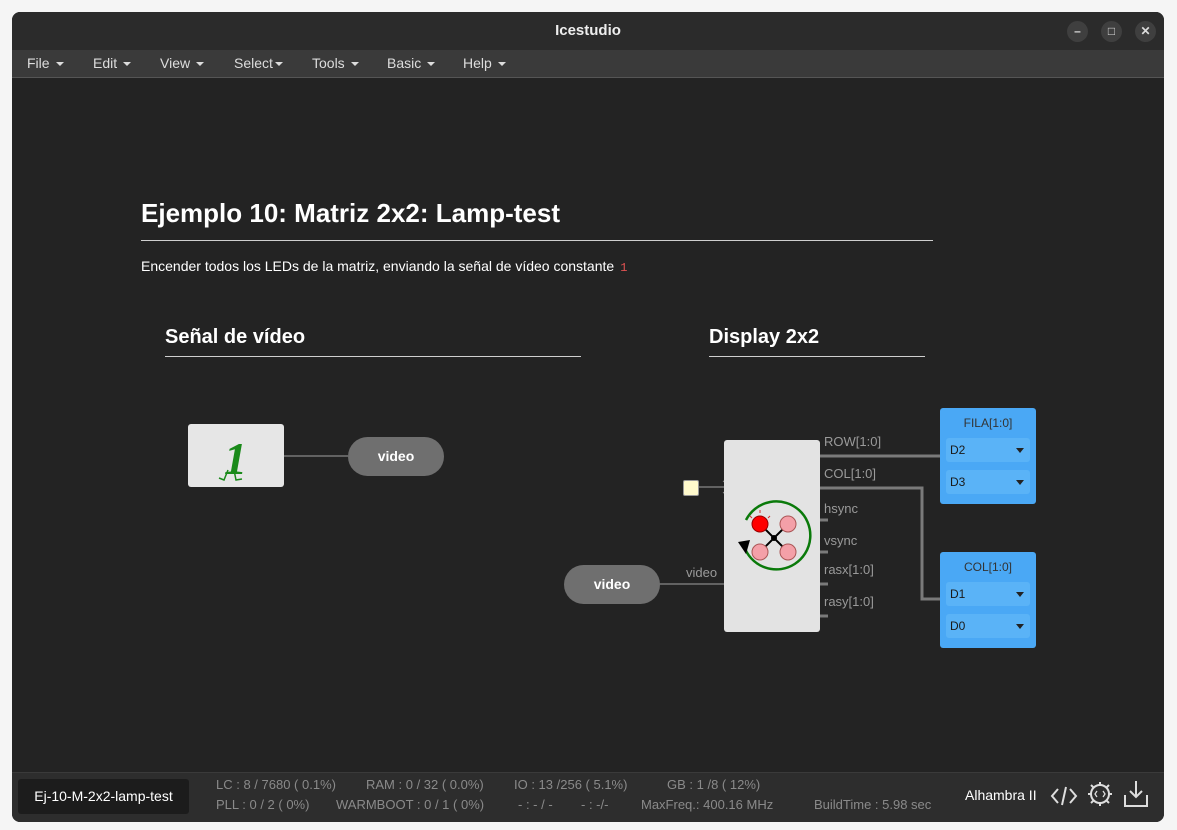 The image size is (1177, 830). What do you see at coordinates (841, 540) in the screenshot?
I see `port-vsync: vsync` at bounding box center [841, 540].